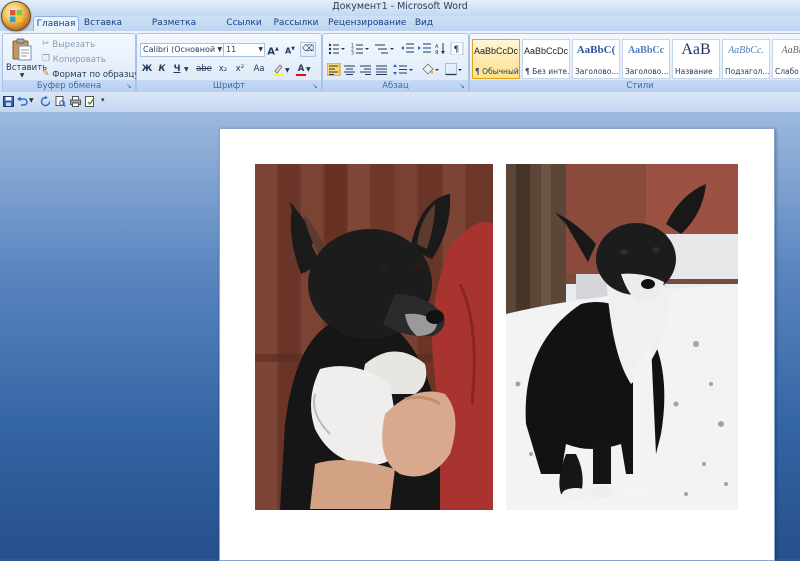 The width and height of the screenshot is (800, 561). What do you see at coordinates (407, 48) in the screenshot?
I see `decrease-indent-icon` at bounding box center [407, 48].